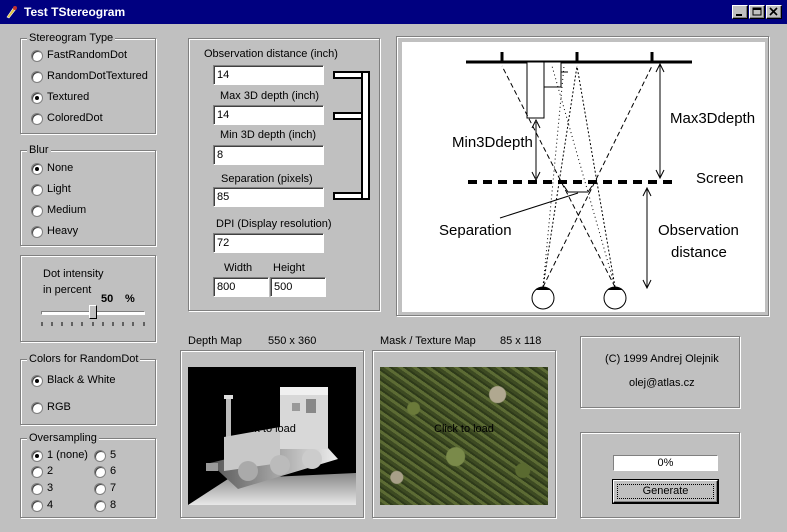 The image size is (787, 532). What do you see at coordinates (88, 475) in the screenshot?
I see `oversampling-group: Oversampling 1 (none) 2 3 4 5 6 7 8` at bounding box center [88, 475].